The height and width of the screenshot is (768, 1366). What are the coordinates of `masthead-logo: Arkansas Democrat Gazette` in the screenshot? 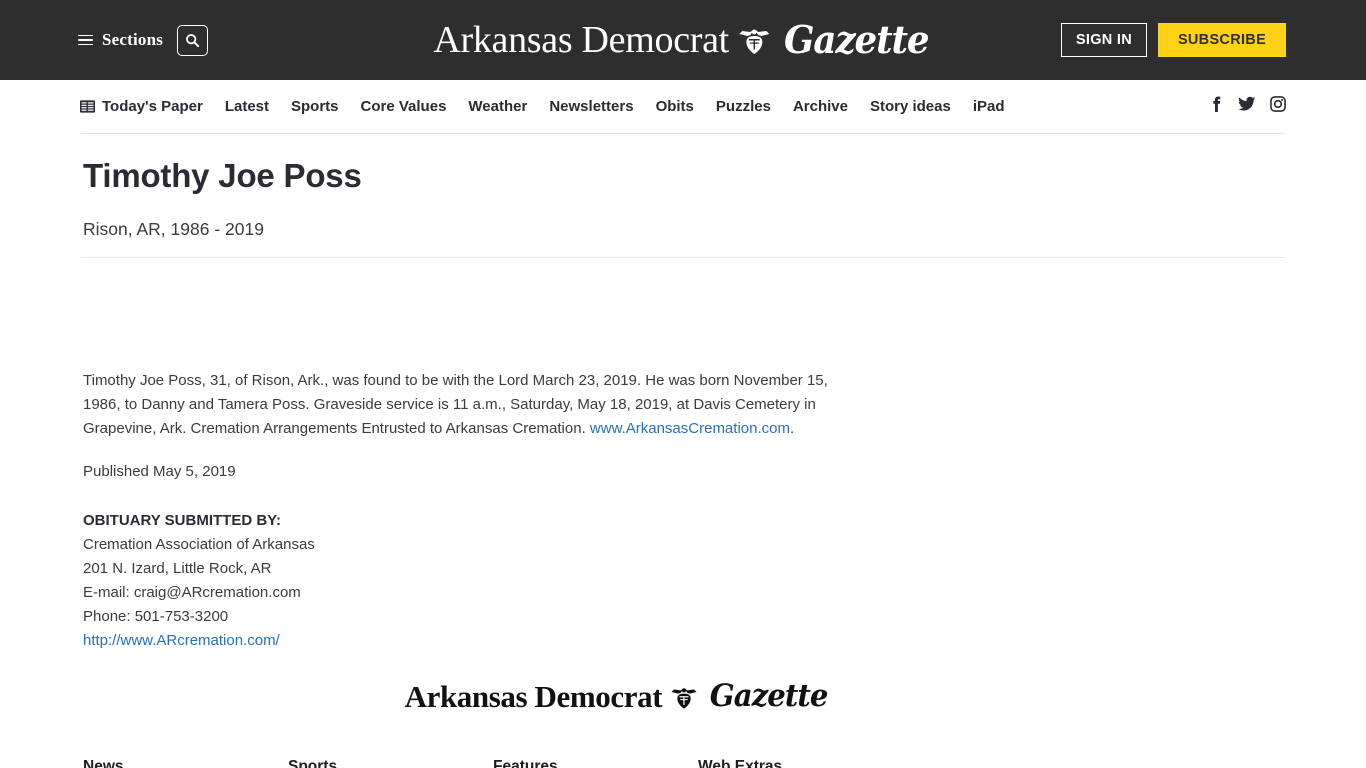 It's located at (682, 39).